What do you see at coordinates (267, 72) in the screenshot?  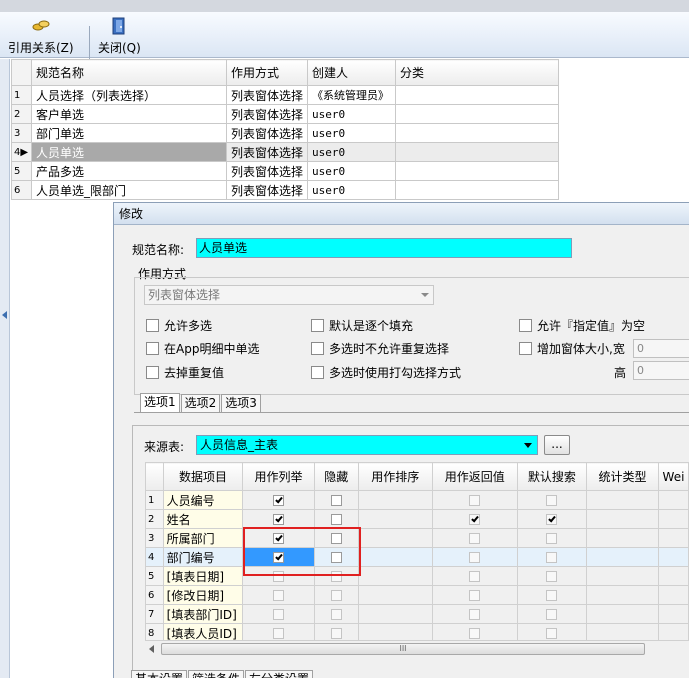 I see `column-header: 作用方式` at bounding box center [267, 72].